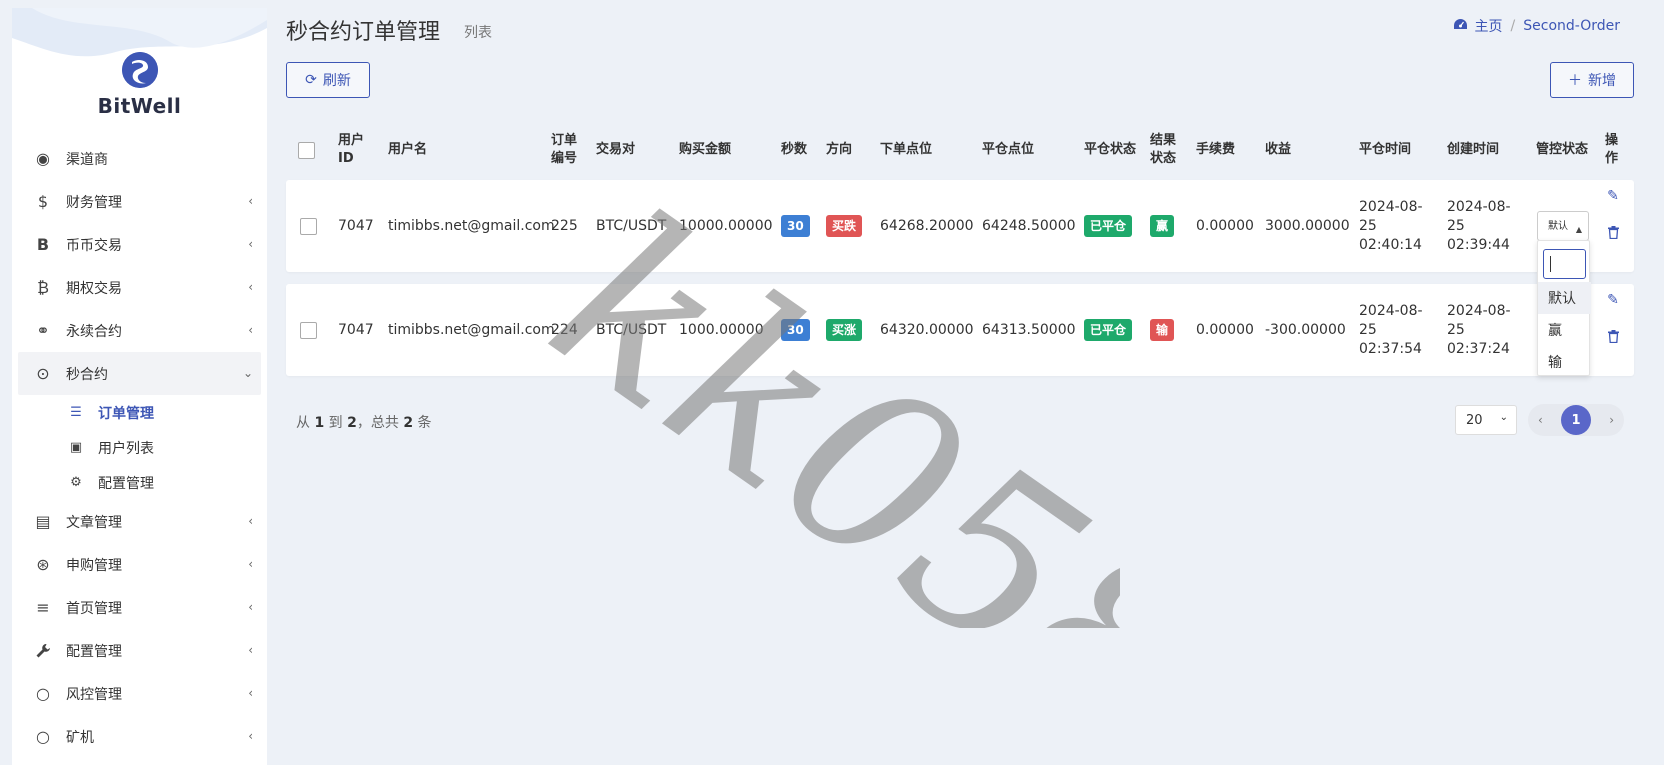  I want to click on sidebar-item-subscription: ⊛ 申购管理 ‹, so click(139, 564).